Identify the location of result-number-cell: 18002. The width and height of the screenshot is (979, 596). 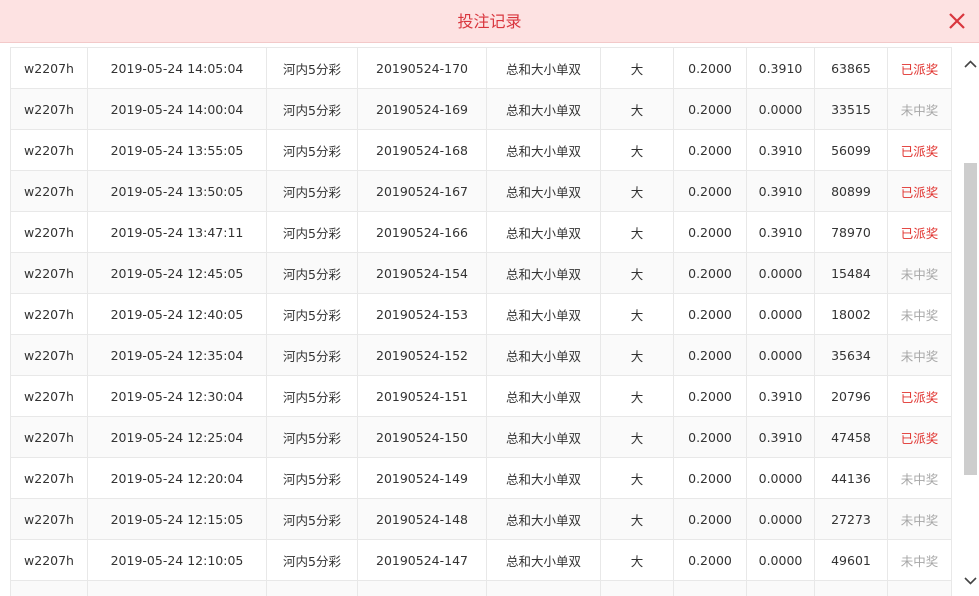
(851, 314).